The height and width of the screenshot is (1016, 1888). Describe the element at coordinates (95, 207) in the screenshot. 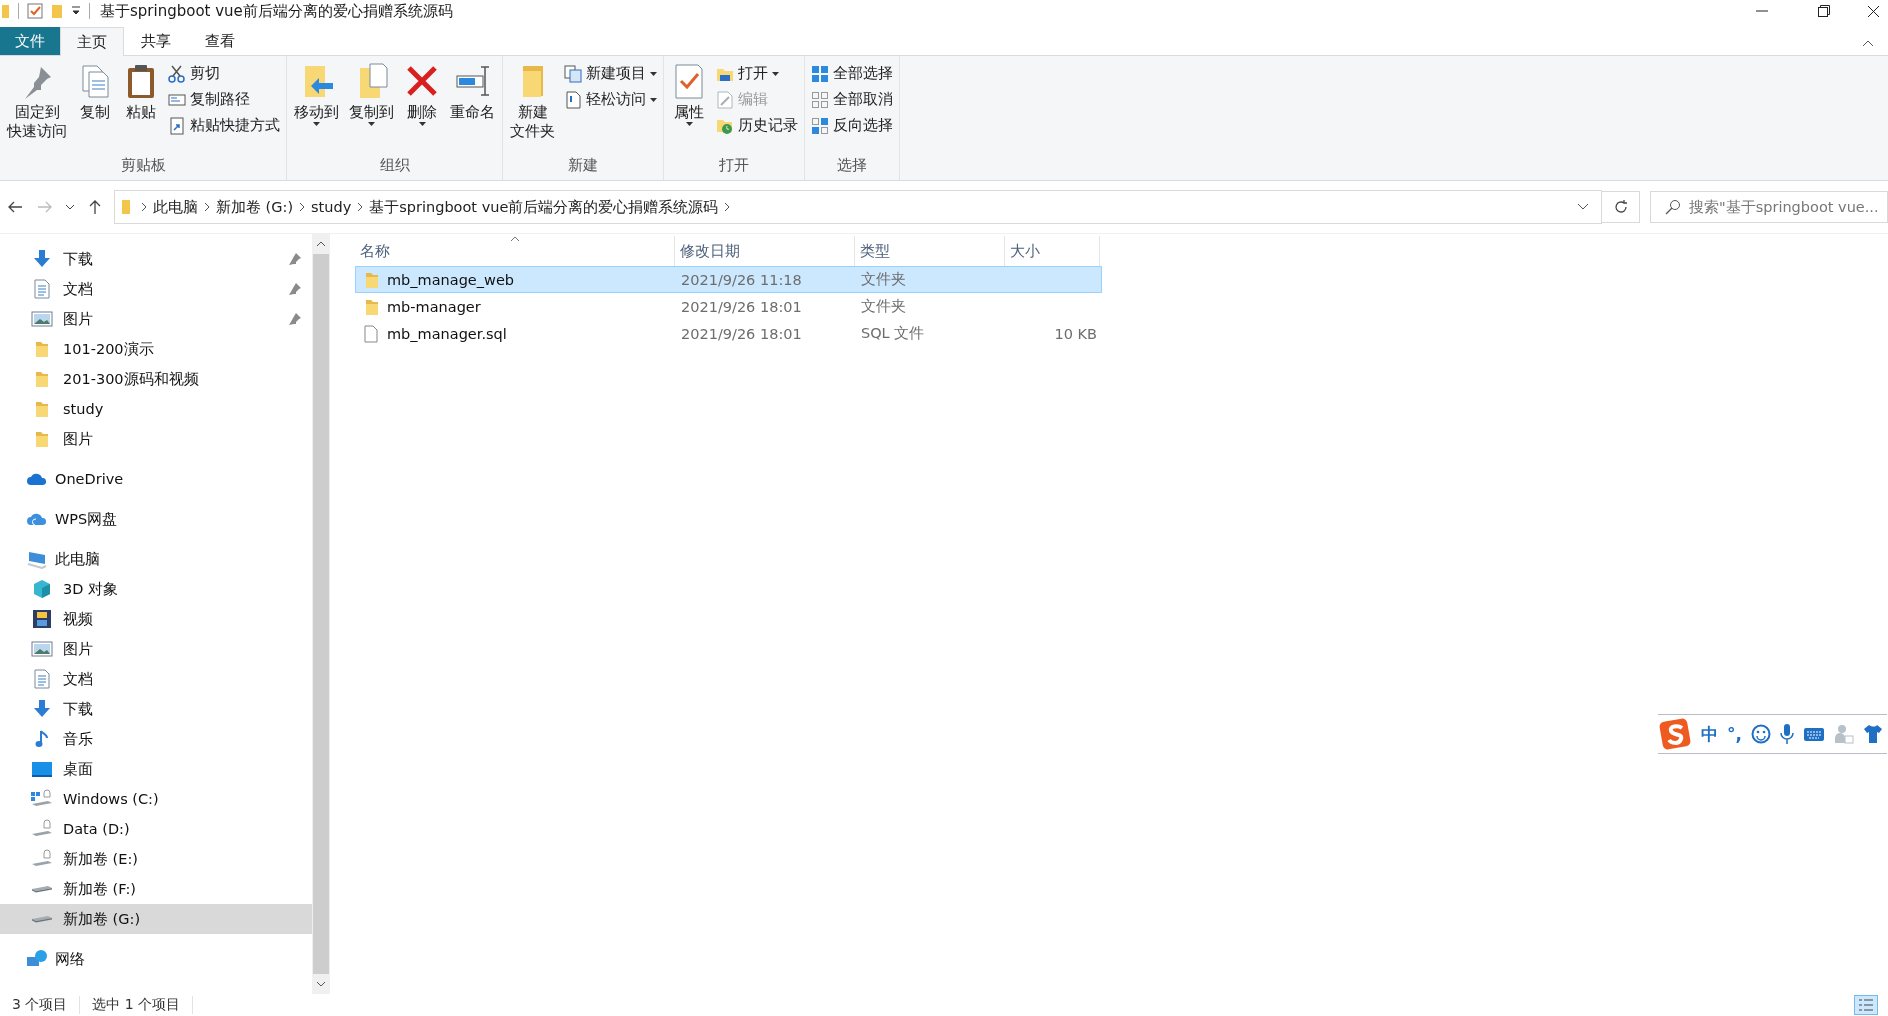

I see `up-arrow-icon` at that location.